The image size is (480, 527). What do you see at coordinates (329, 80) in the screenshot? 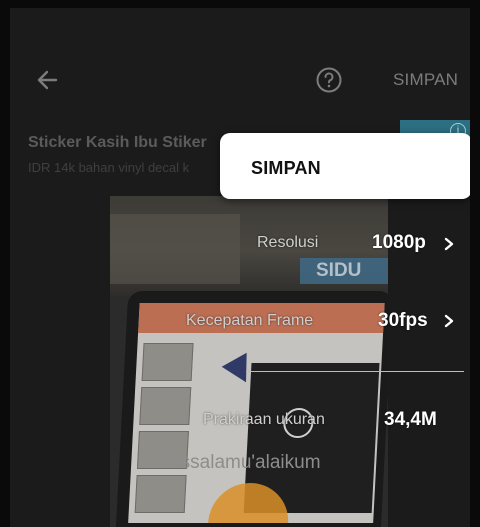
I see `question-circle-icon` at bounding box center [329, 80].